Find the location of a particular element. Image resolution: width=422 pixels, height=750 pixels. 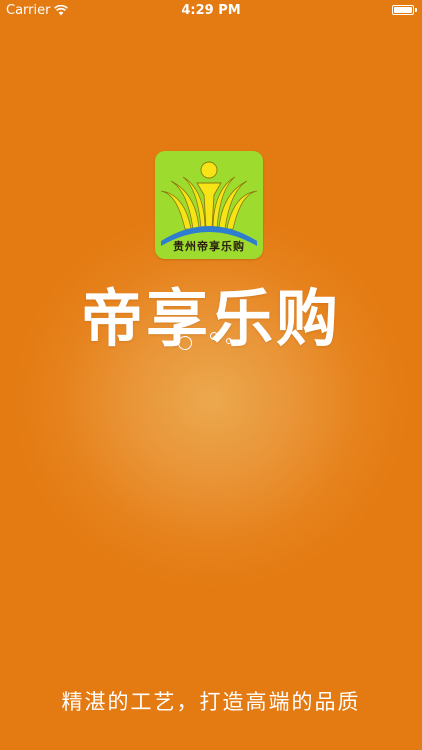

app-logo: 贵州帝享乐购 is located at coordinates (209, 205).